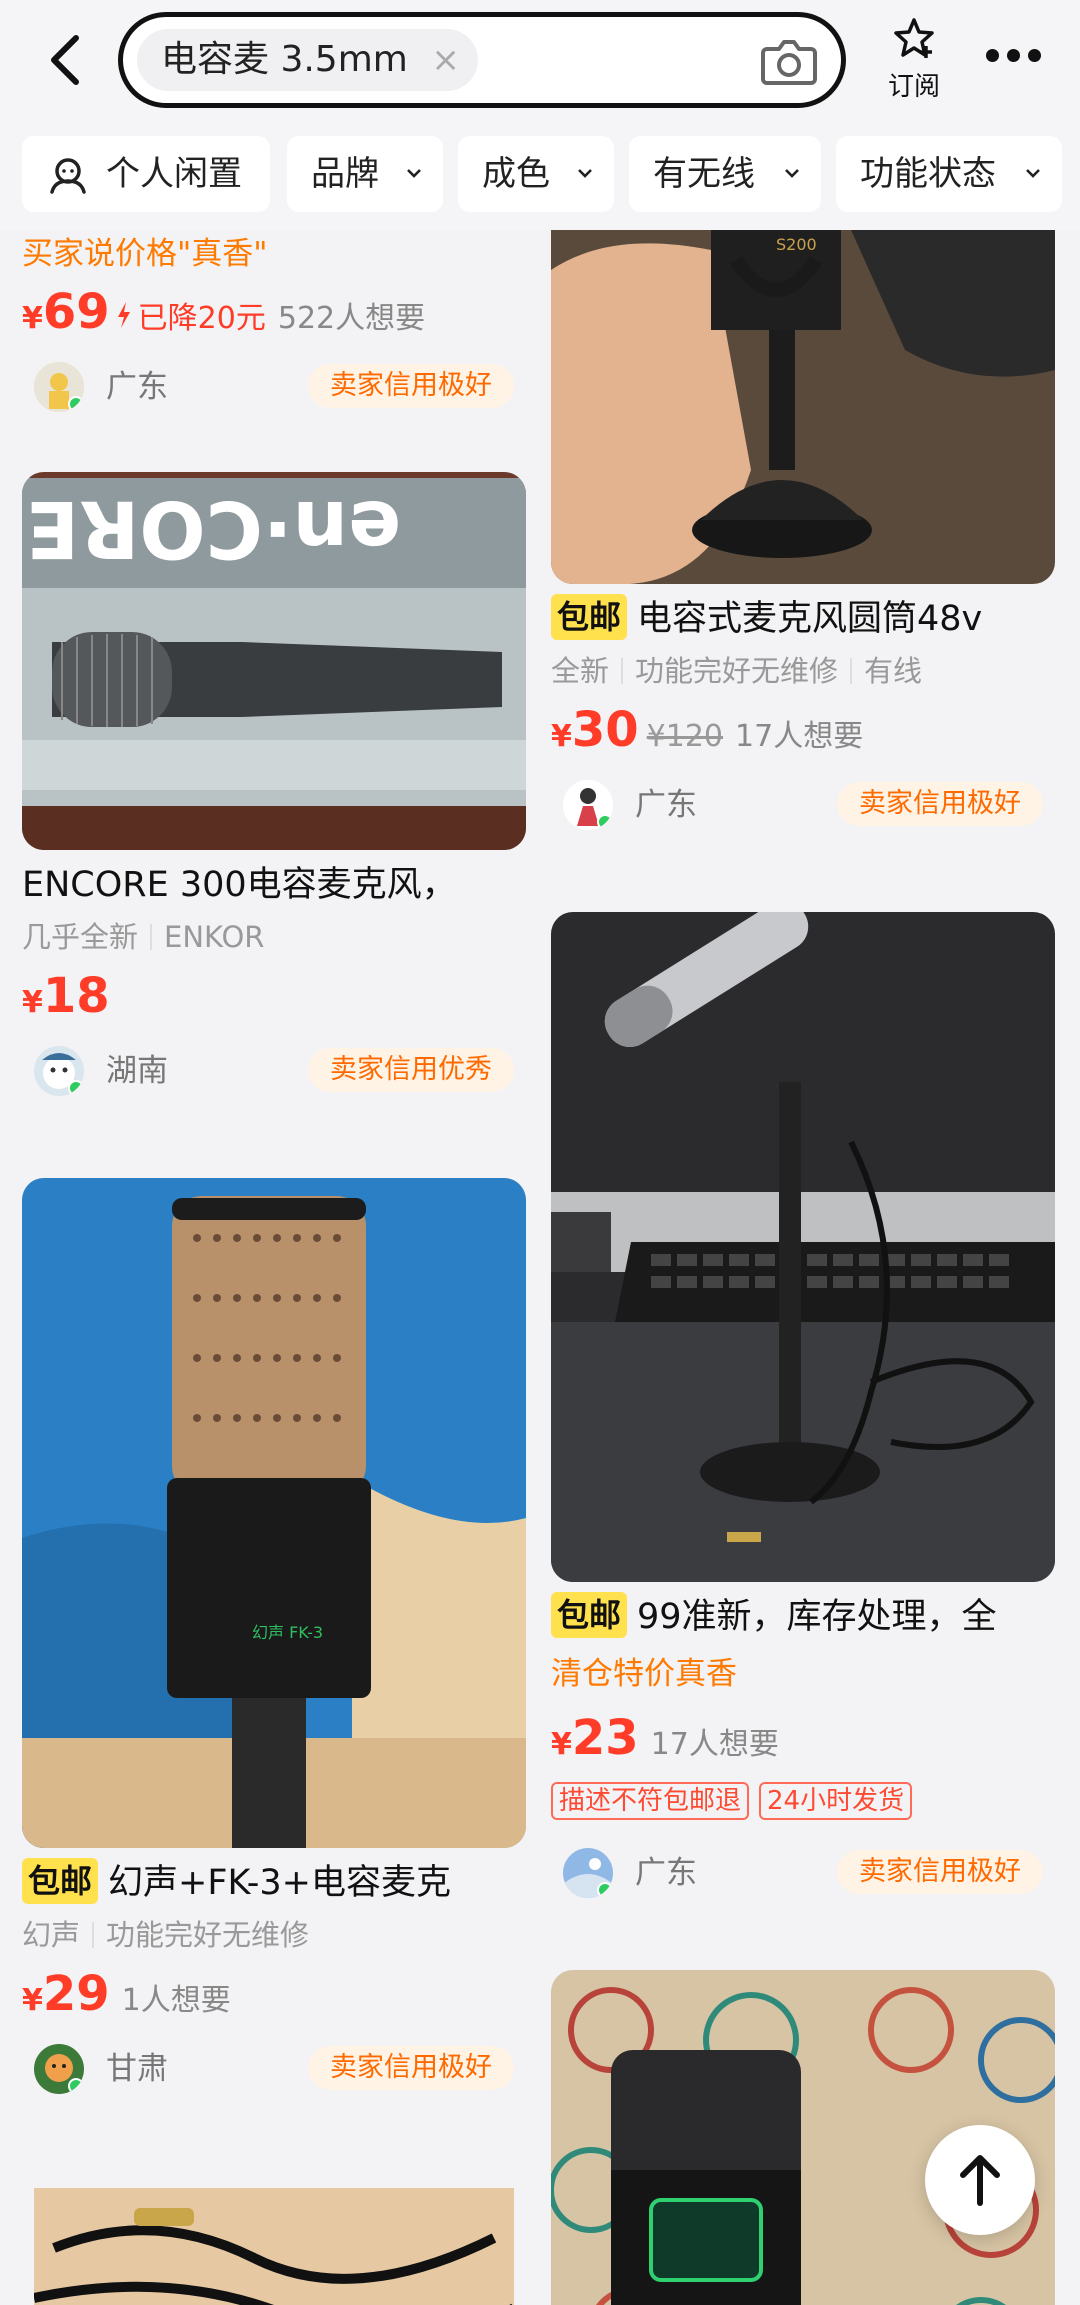 The height and width of the screenshot is (2305, 1080). I want to click on filter-label: 成色, so click(516, 174).